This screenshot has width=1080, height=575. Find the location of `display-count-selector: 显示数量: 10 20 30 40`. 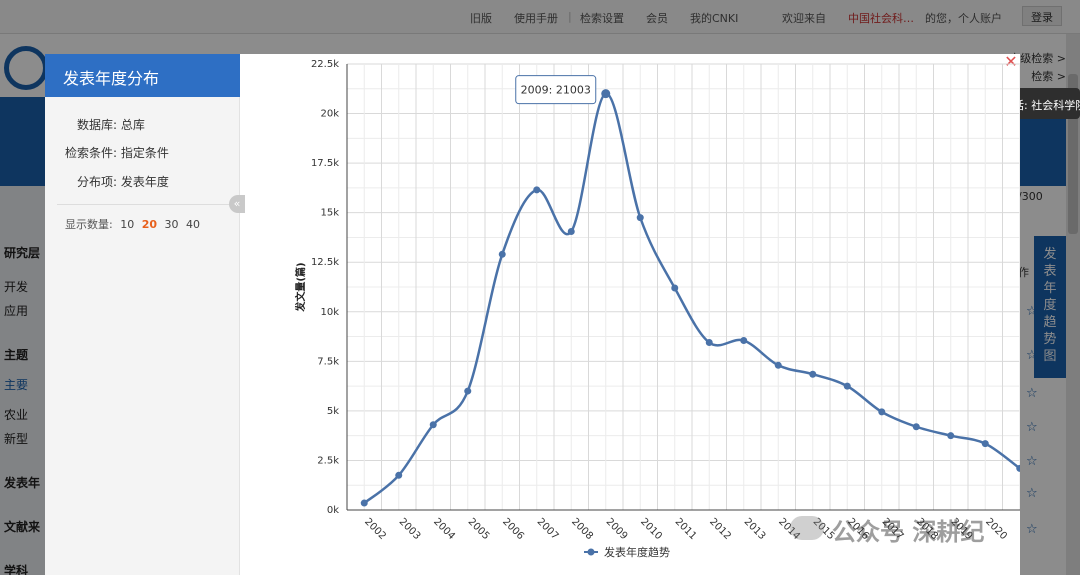

display-count-selector: 显示数量: 10 20 30 40 is located at coordinates (134, 224).